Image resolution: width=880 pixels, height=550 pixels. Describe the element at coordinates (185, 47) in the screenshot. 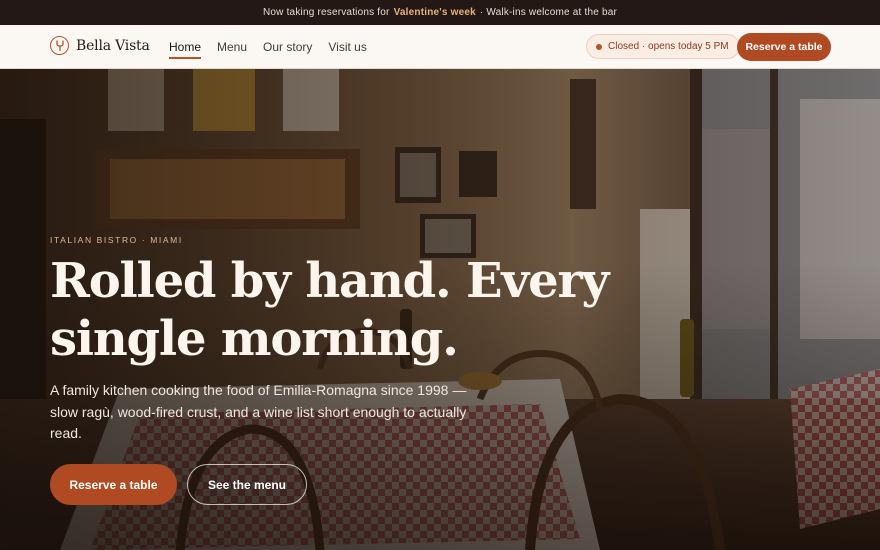

I see `nav-link-home: Home` at that location.